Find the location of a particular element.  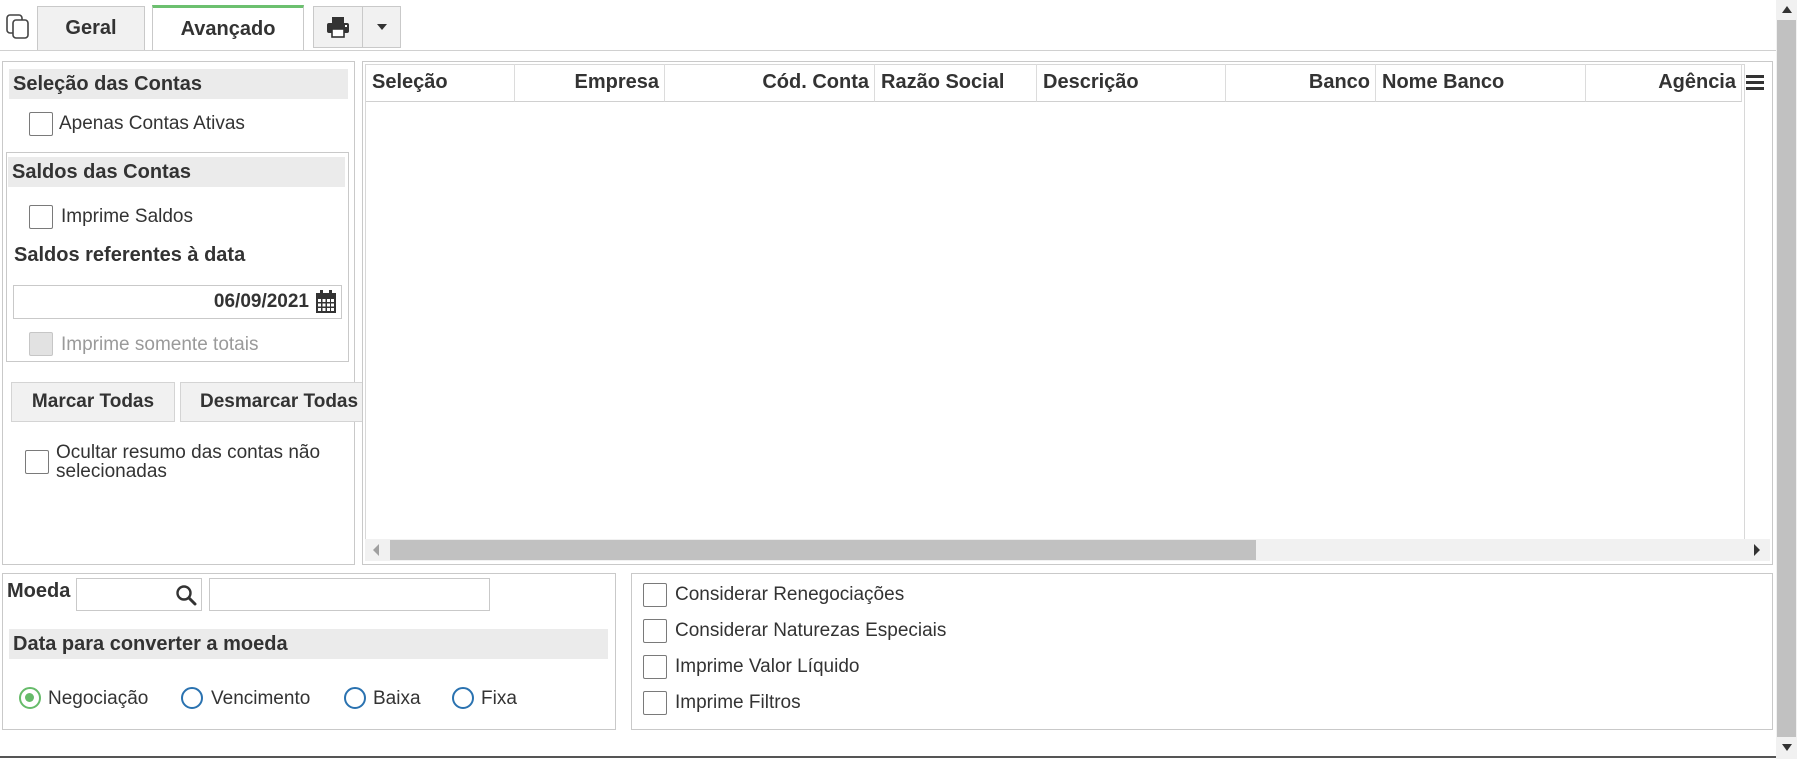

accounts-section-header: Seleção das Contas is located at coordinates (178, 84).